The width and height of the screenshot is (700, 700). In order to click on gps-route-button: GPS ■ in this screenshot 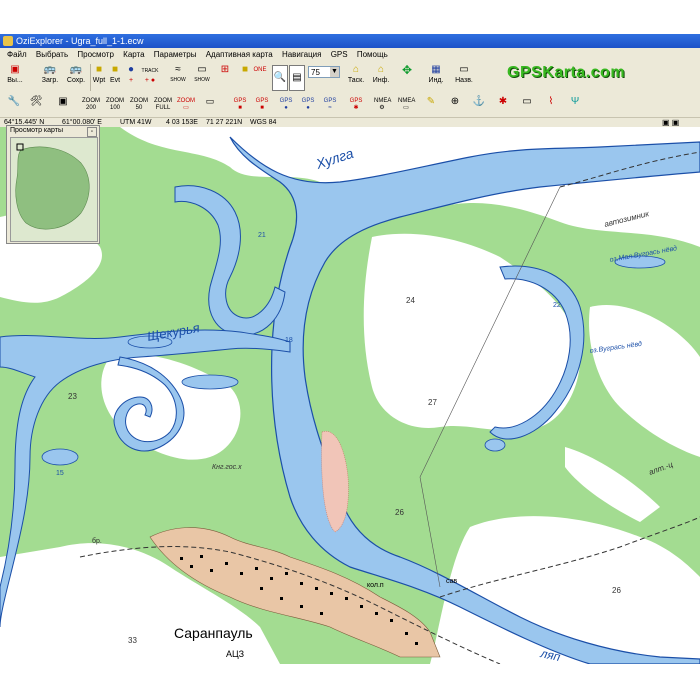, I will do `click(262, 105)`.